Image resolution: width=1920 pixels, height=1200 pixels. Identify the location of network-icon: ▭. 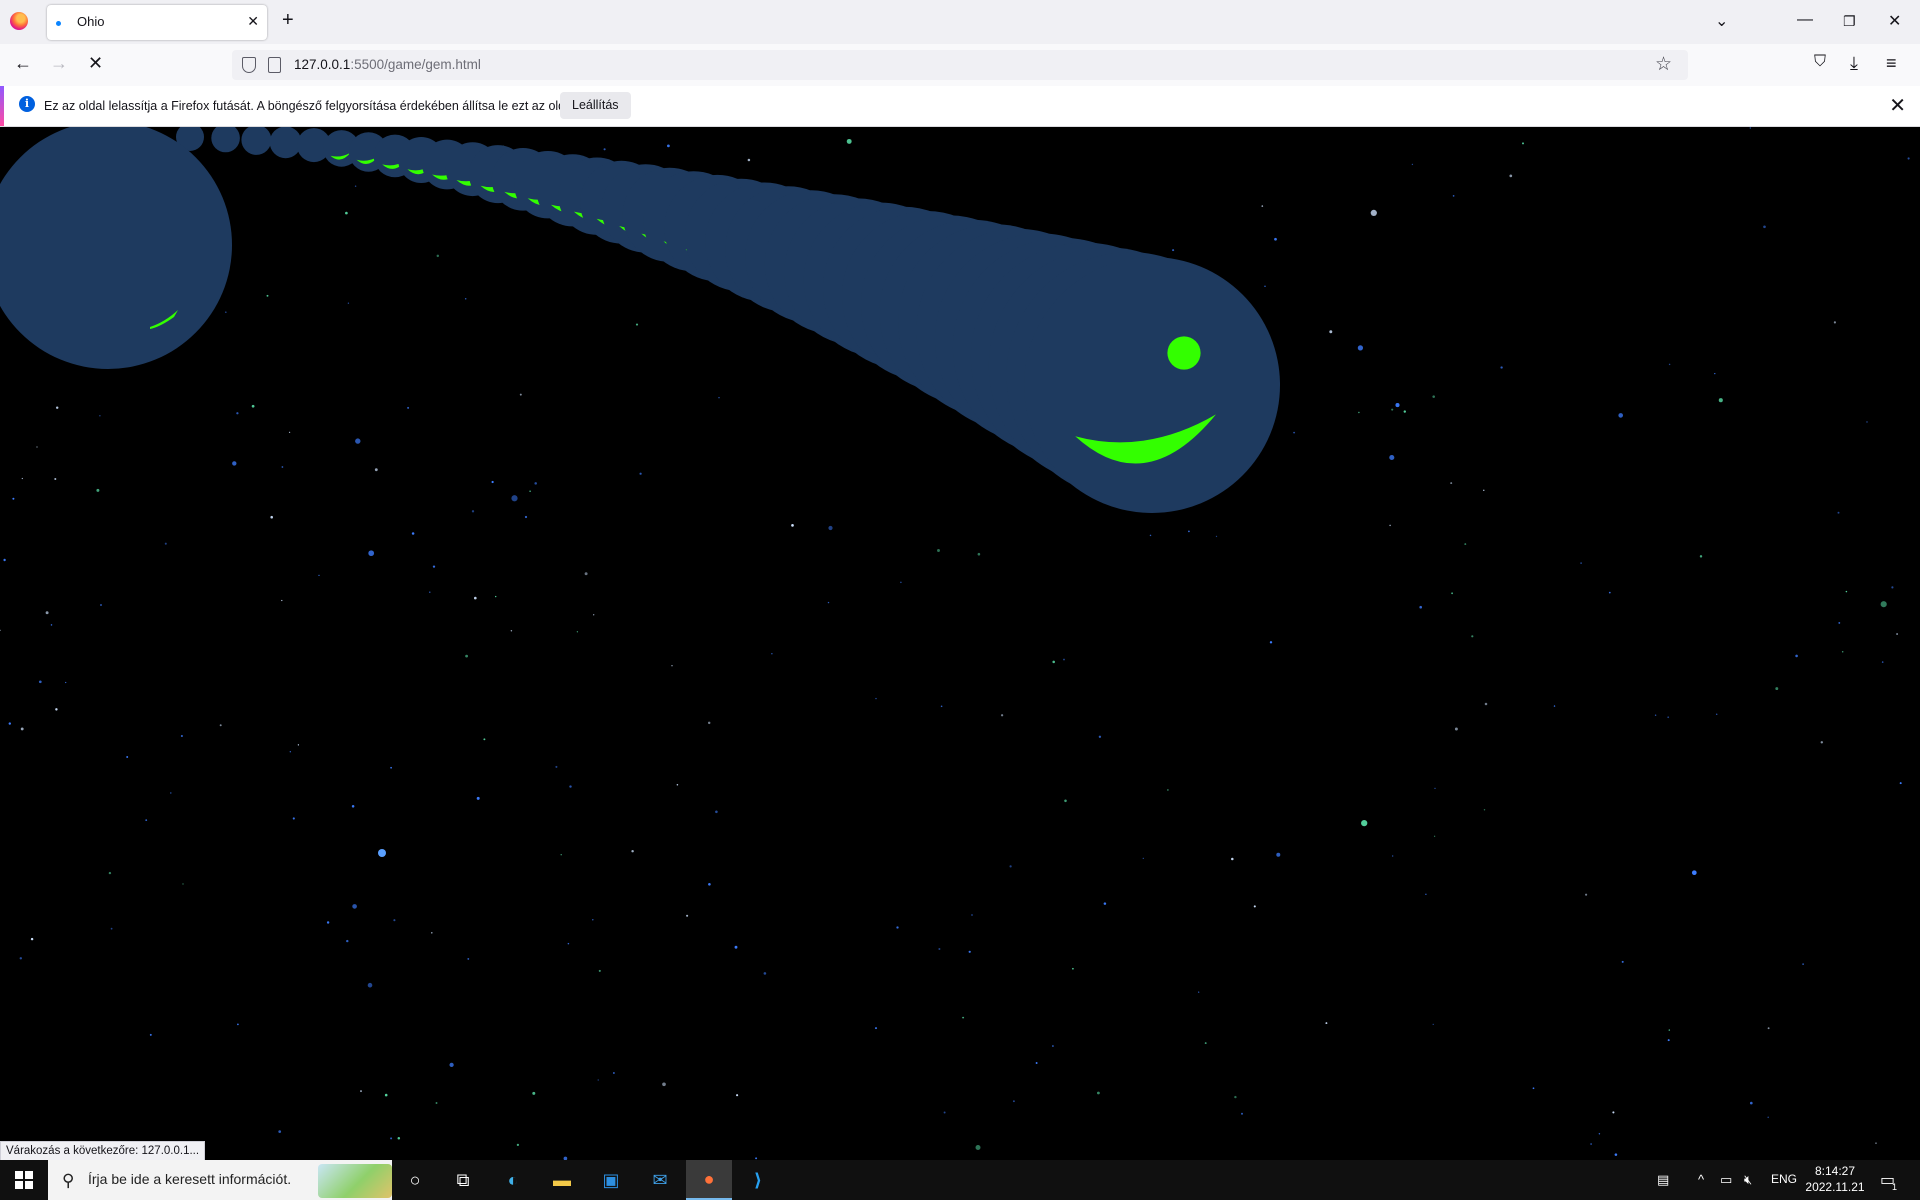
(1726, 1180).